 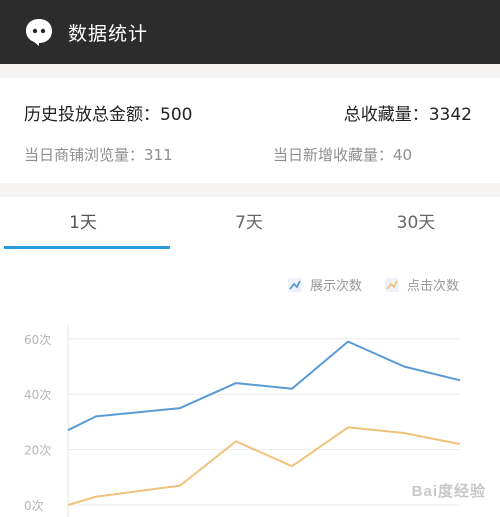 What do you see at coordinates (249, 223) in the screenshot?
I see `tab-7-days: 7天` at bounding box center [249, 223].